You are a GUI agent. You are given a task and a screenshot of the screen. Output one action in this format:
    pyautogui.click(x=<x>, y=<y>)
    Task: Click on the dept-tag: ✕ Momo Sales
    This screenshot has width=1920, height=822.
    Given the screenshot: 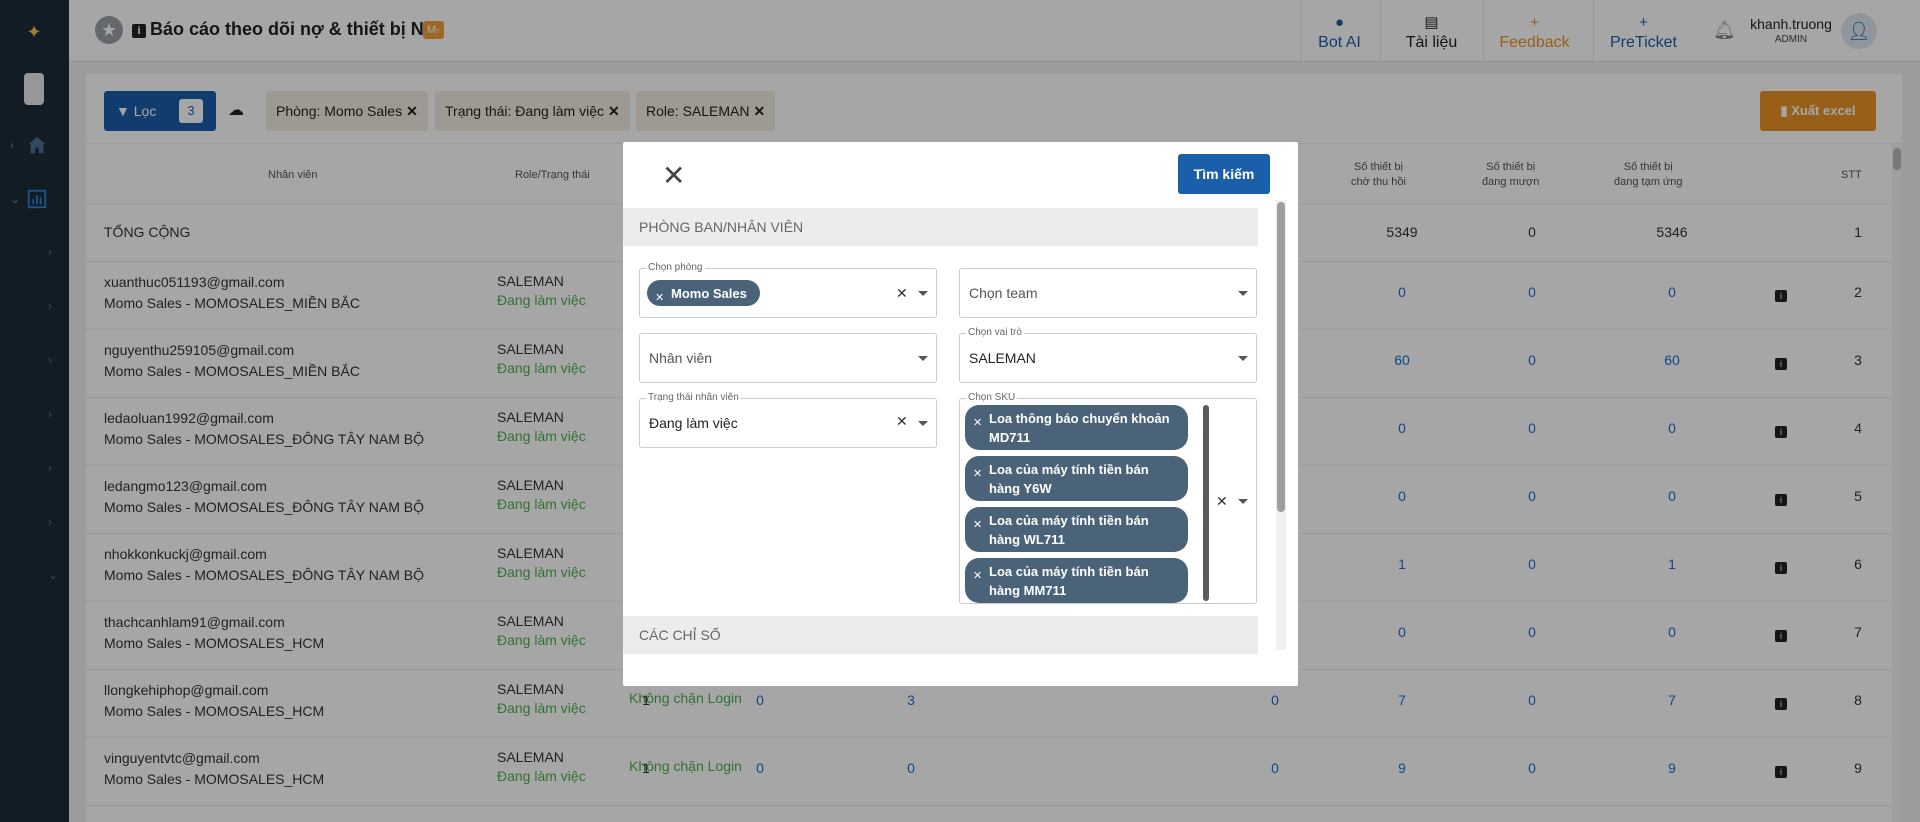 What is the action you would take?
    pyautogui.click(x=703, y=293)
    